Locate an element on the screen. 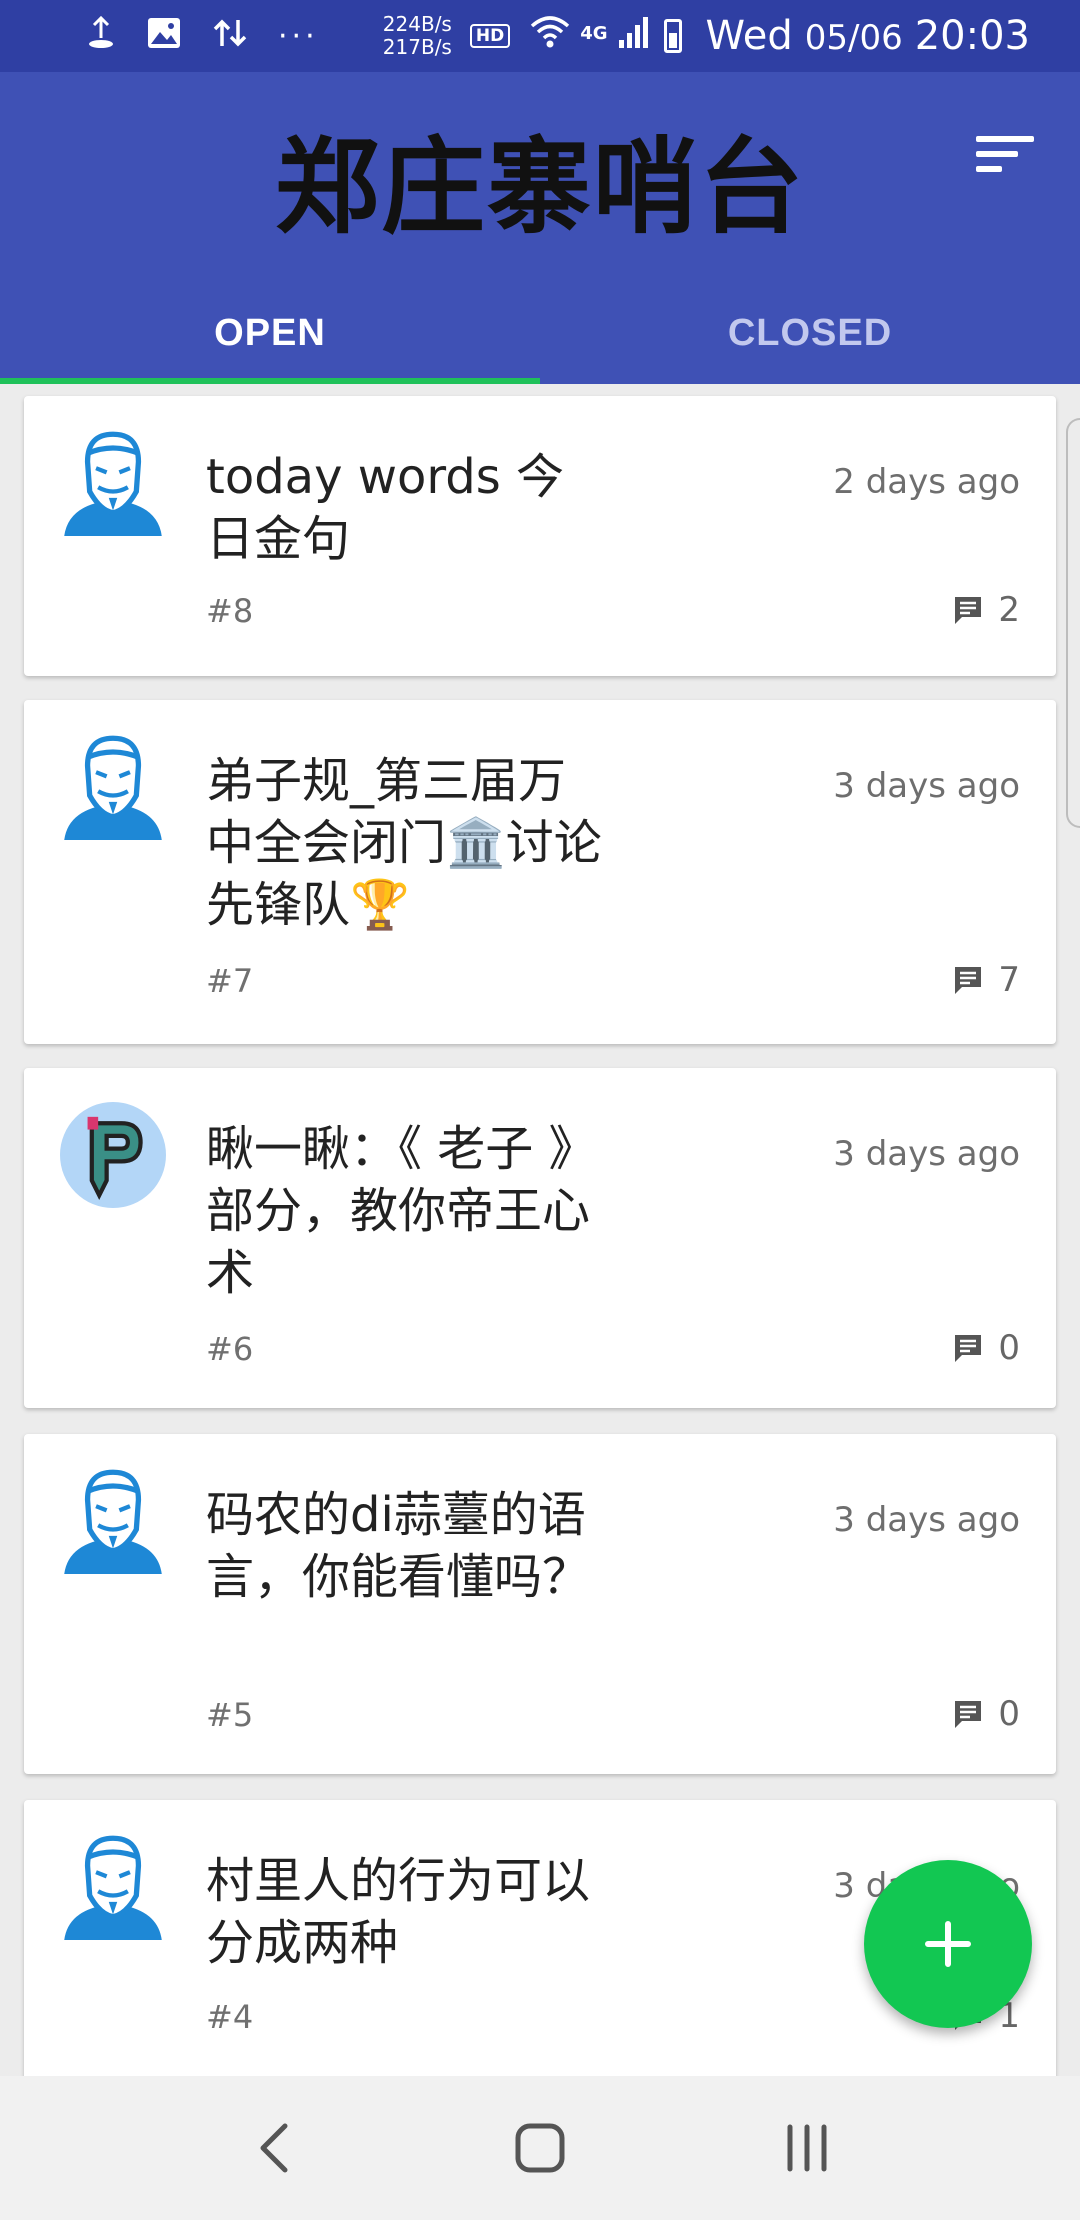 This screenshot has width=1080, height=2220. status-bar: ··· 224B/s 217B/s HD 4G Wed 05/06 20:03 is located at coordinates (540, 36).